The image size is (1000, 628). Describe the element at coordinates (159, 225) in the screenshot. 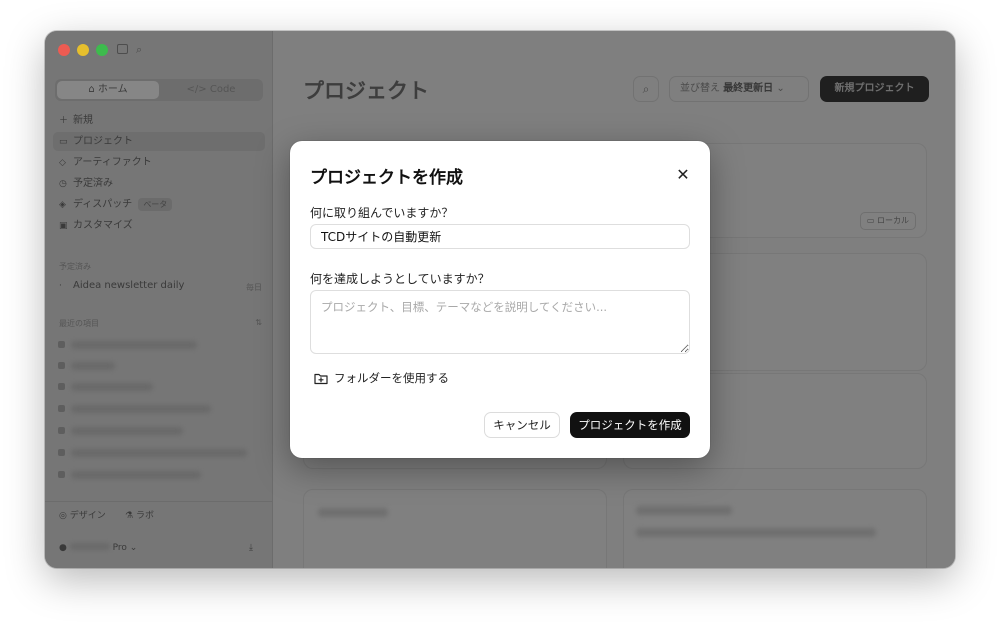

I see `sidebar-item-customize: ▣ カスタマイズ` at that location.